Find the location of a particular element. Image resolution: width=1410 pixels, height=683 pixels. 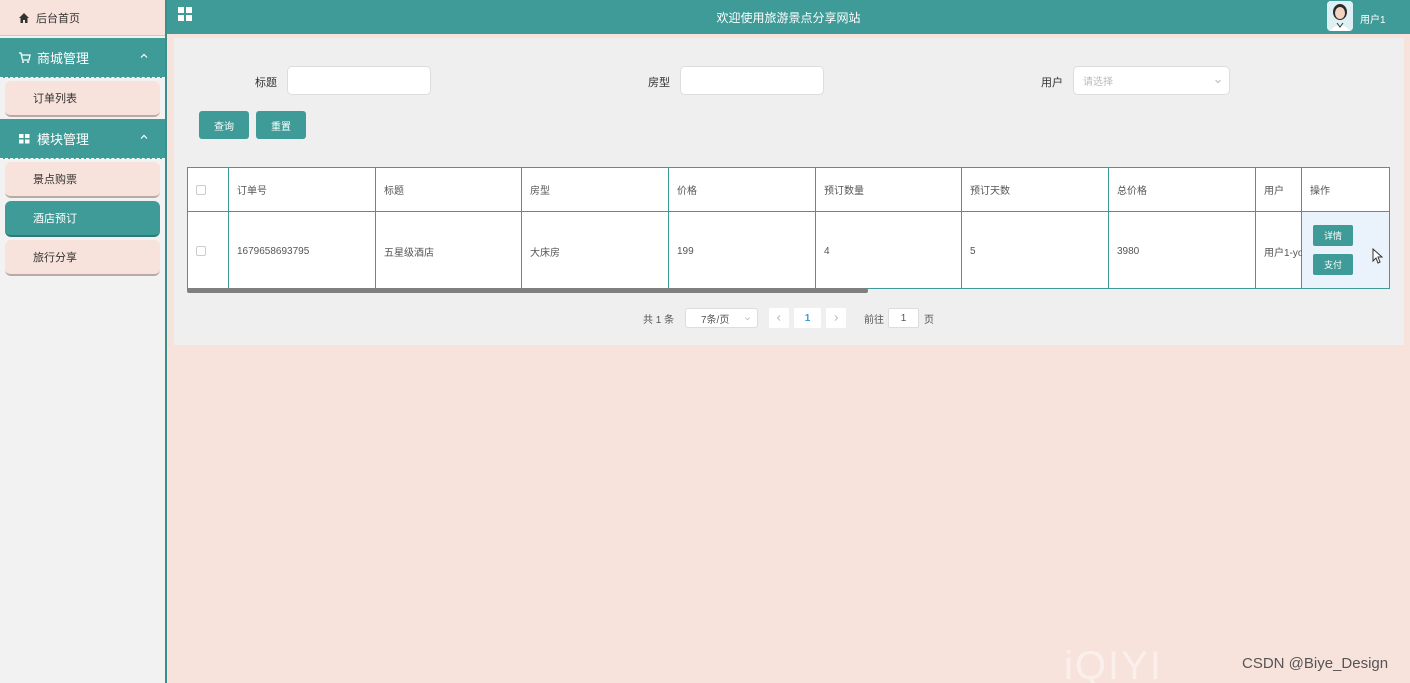

sidebar-item-order-list: 订单列表 is located at coordinates (82, 99).